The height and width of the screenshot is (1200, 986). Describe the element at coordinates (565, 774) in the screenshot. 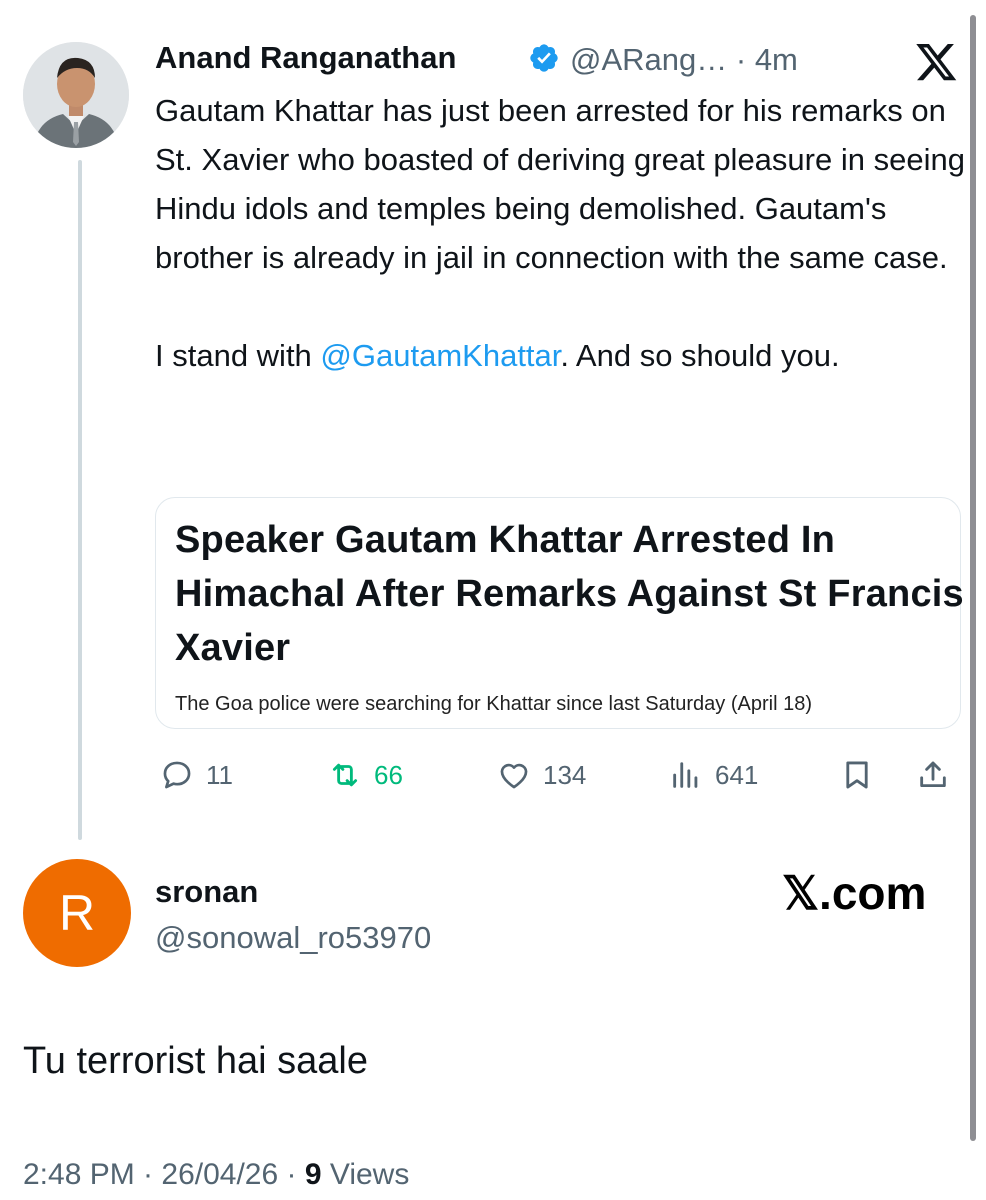

I see `like-count: 134` at that location.